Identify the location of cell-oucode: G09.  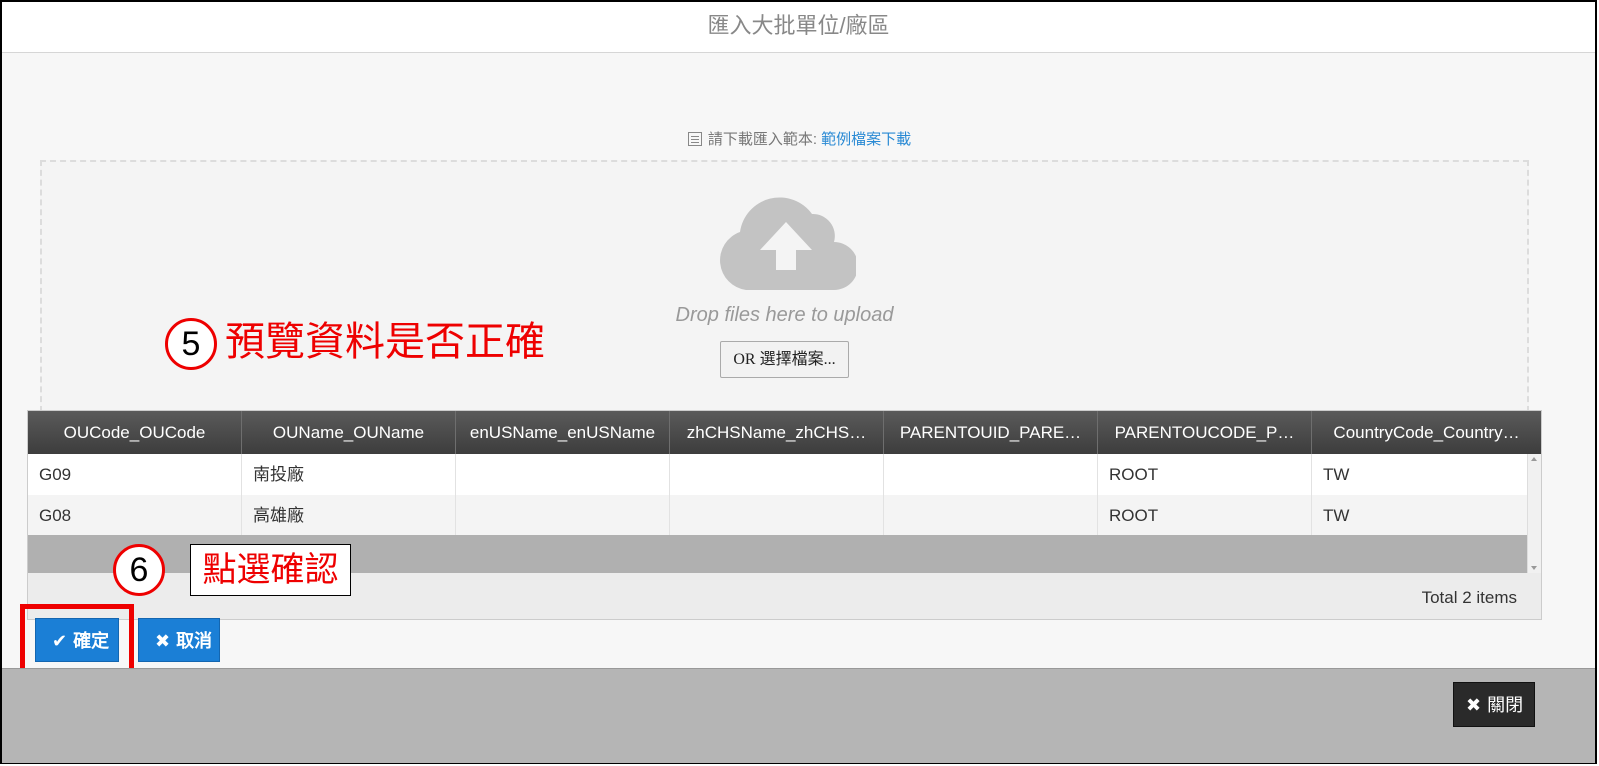
(135, 474).